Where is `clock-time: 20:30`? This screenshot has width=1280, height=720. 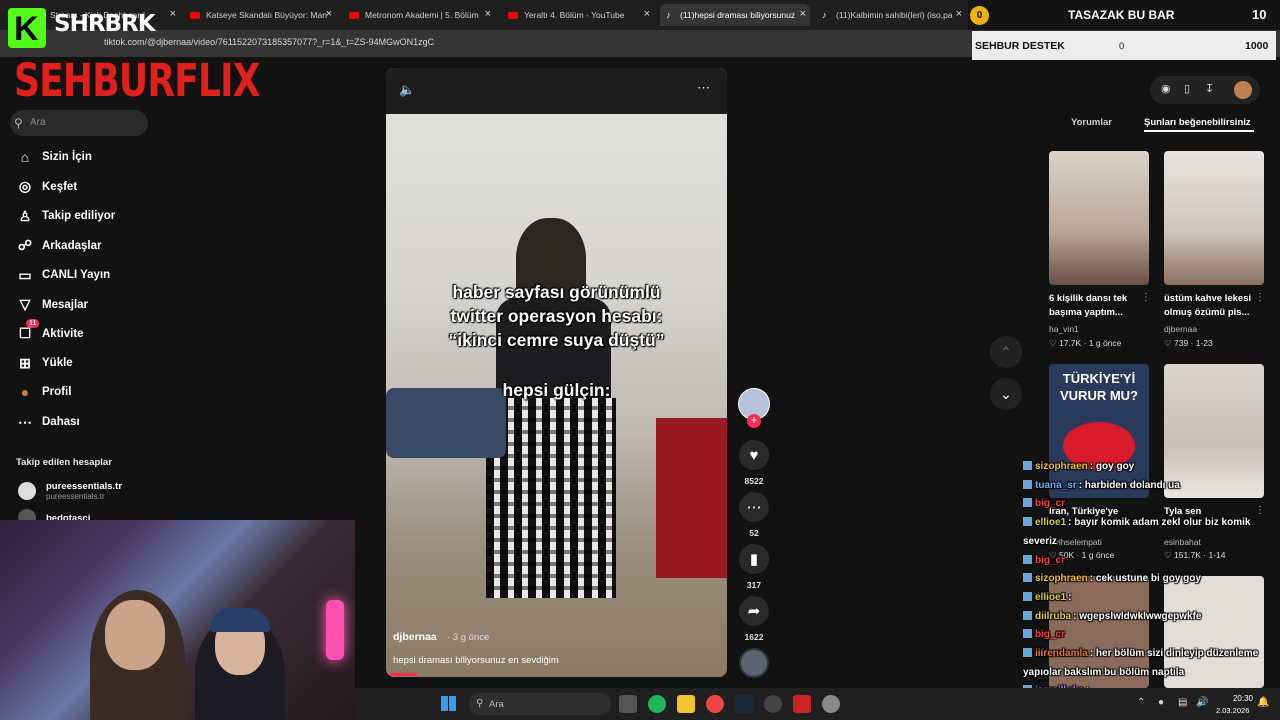
clock-time: 20:30 is located at coordinates (1241, 698).